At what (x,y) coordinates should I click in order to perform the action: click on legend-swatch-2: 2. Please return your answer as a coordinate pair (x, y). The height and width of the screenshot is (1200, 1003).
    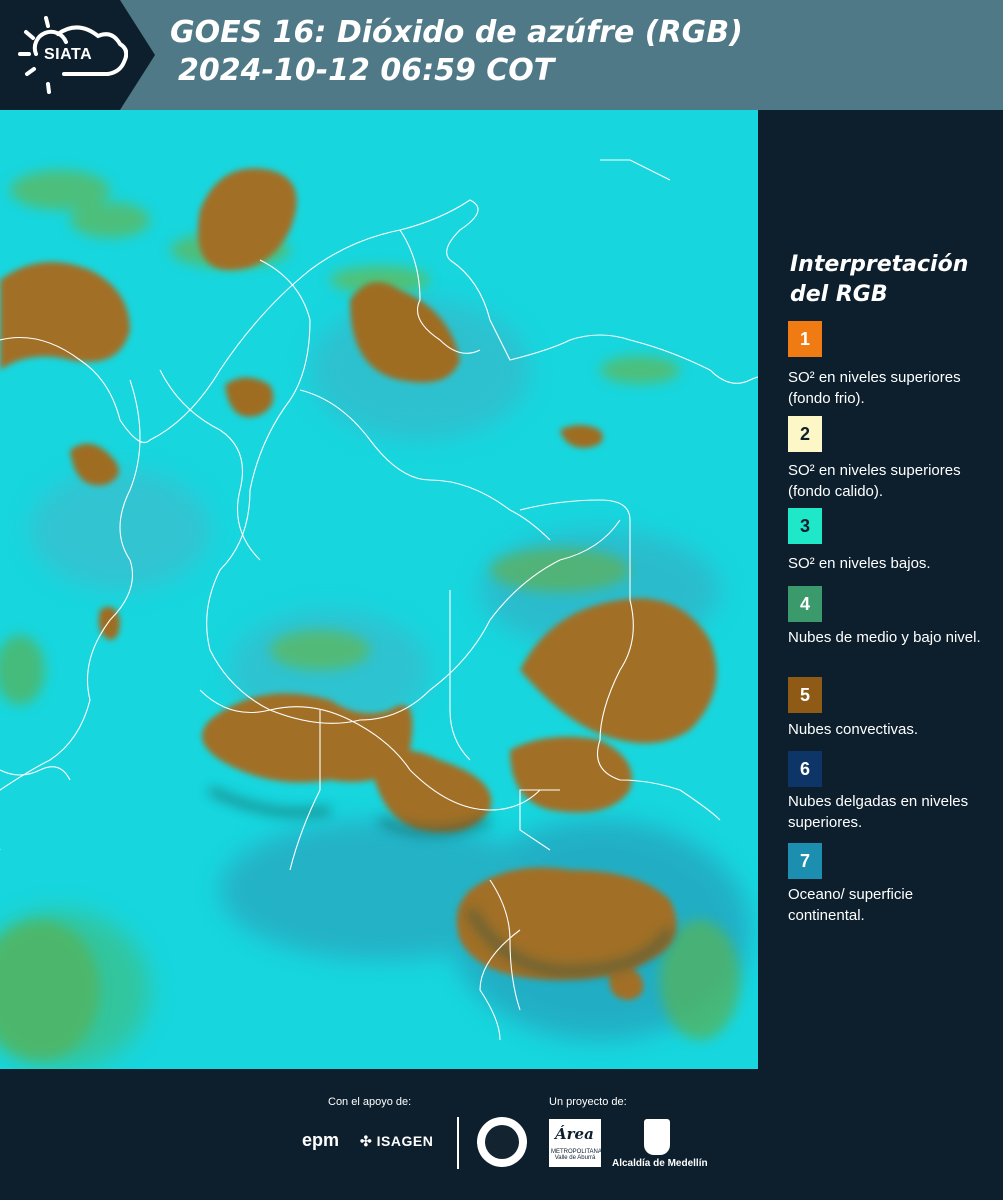
    Looking at the image, I should click on (805, 434).